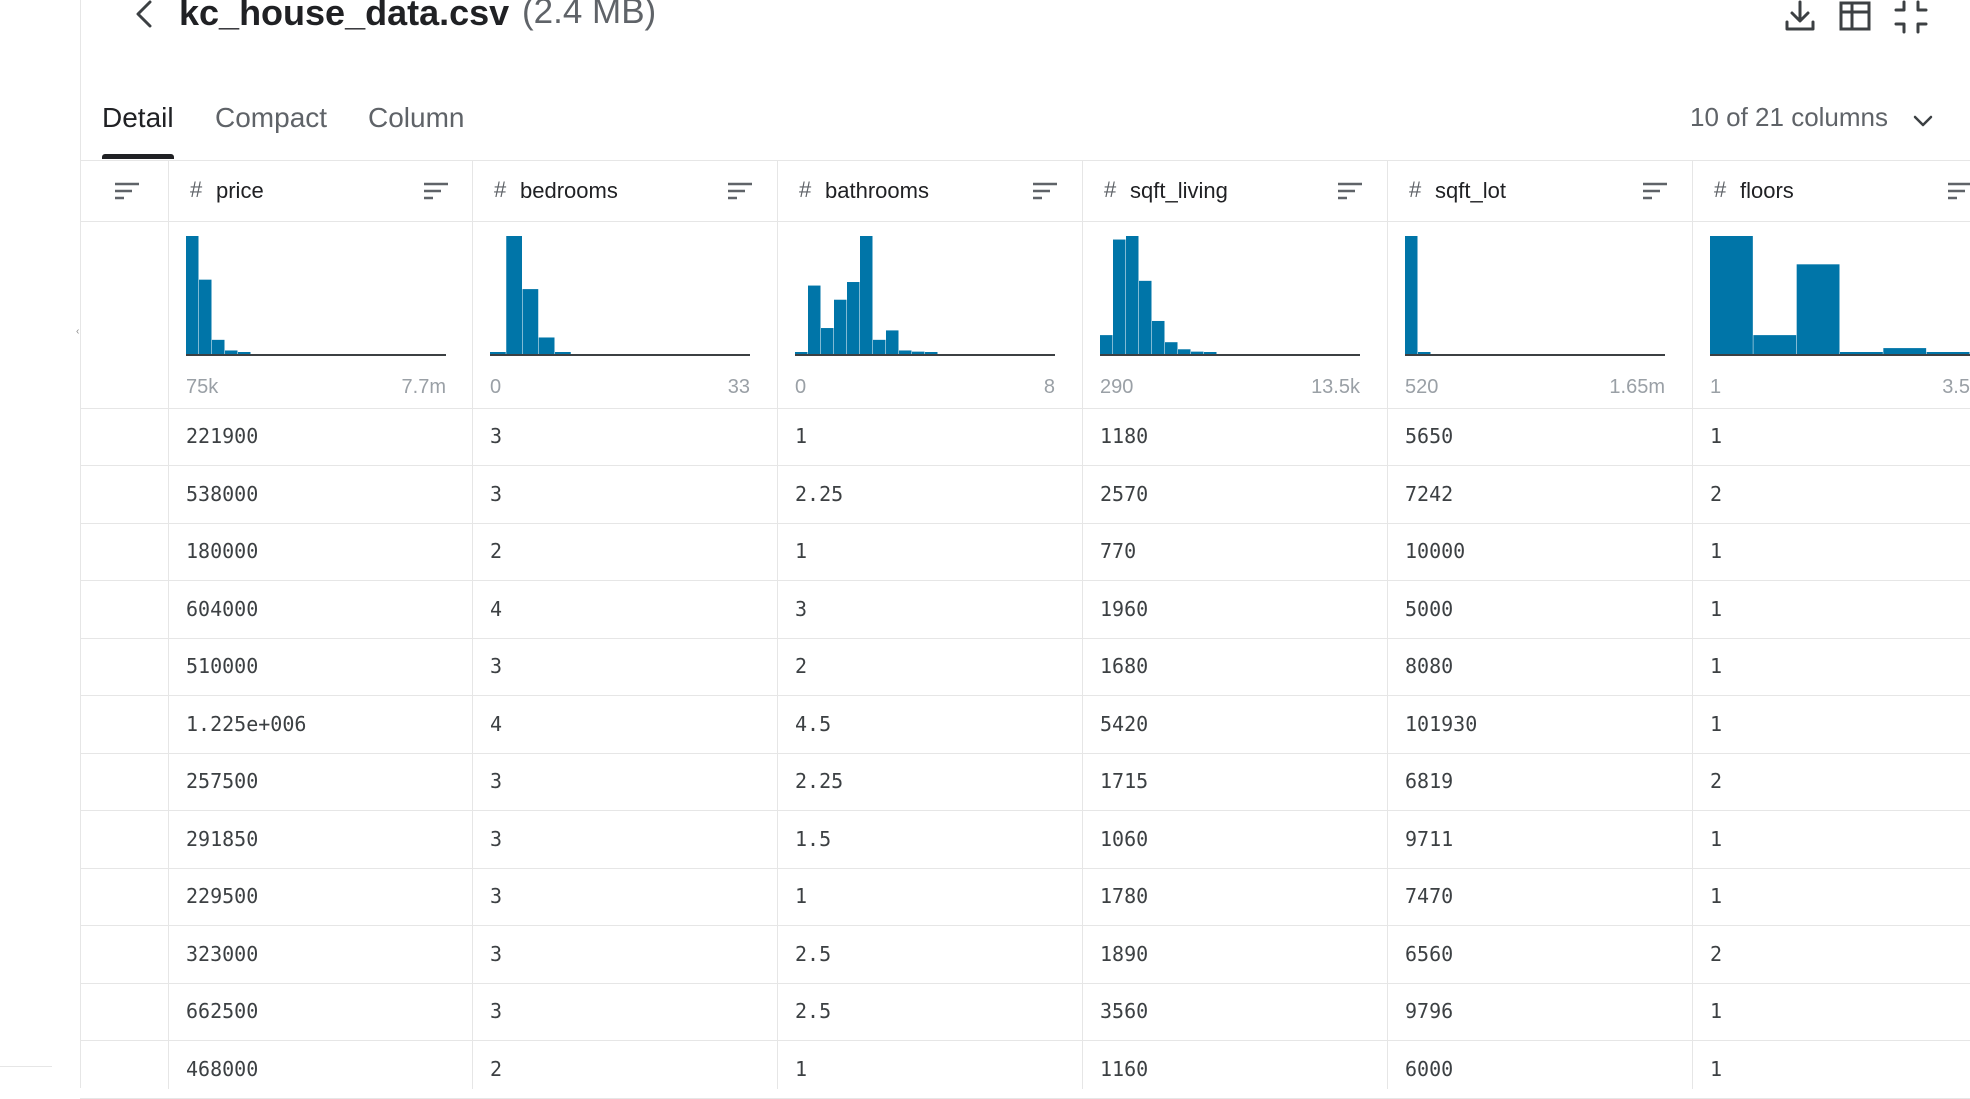 The width and height of the screenshot is (1970, 1099). Describe the element at coordinates (1124, 666) in the screenshot. I see `table-cell-sqft_living: 1680` at that location.